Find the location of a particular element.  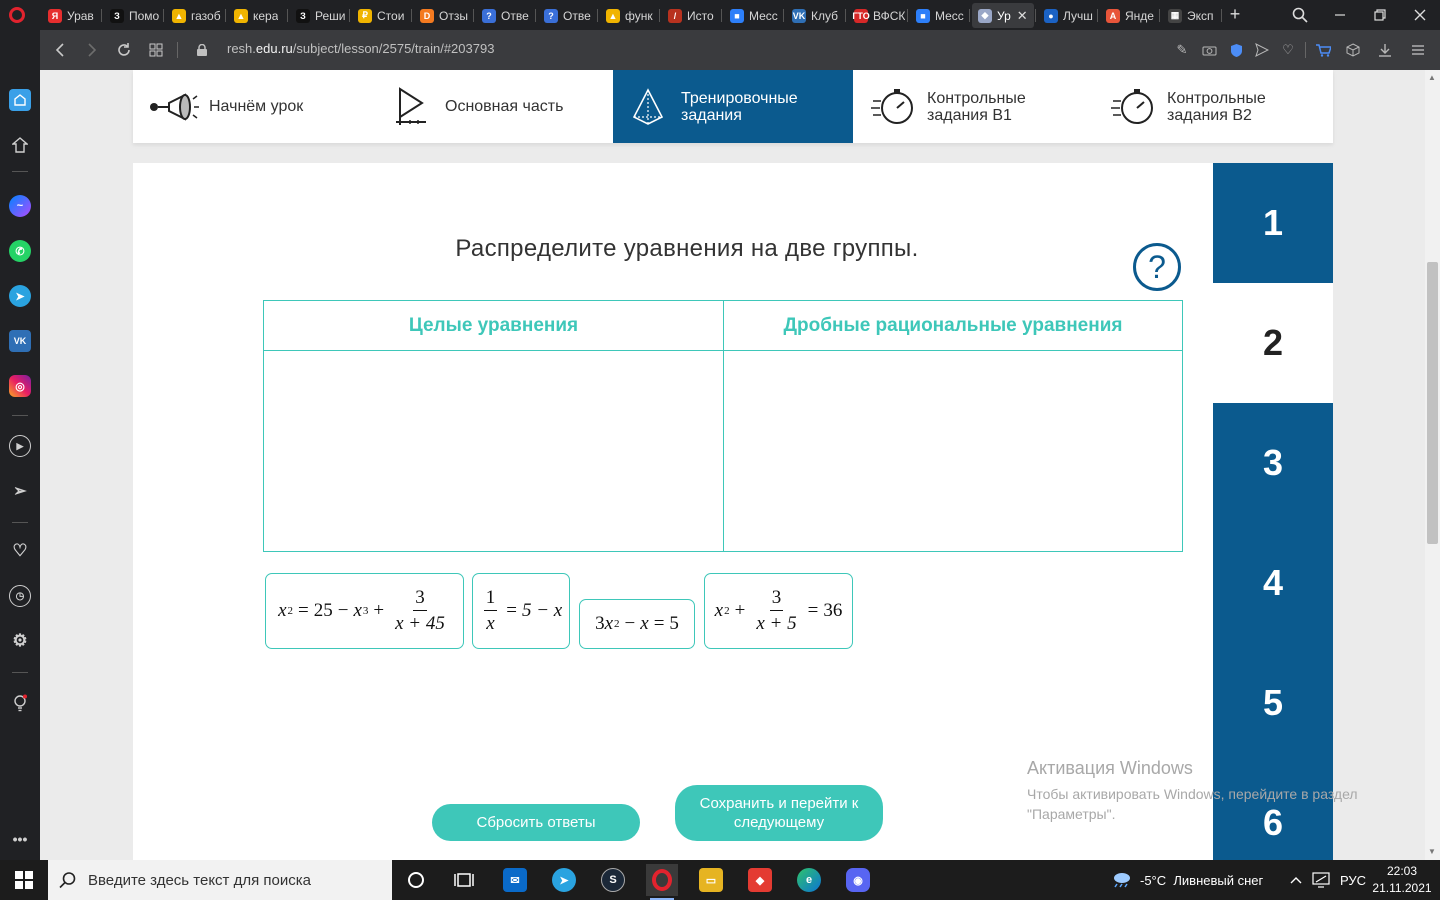

browser-tab: З Реши is located at coordinates (319, 15).